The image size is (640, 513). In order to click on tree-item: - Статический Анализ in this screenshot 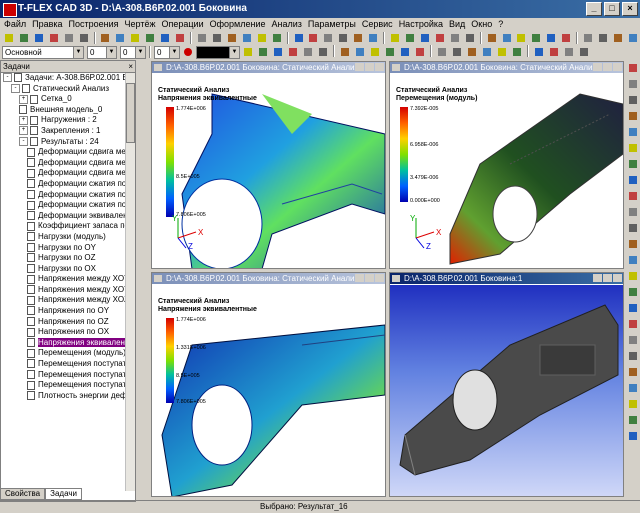, I will do `click(64, 89)`.